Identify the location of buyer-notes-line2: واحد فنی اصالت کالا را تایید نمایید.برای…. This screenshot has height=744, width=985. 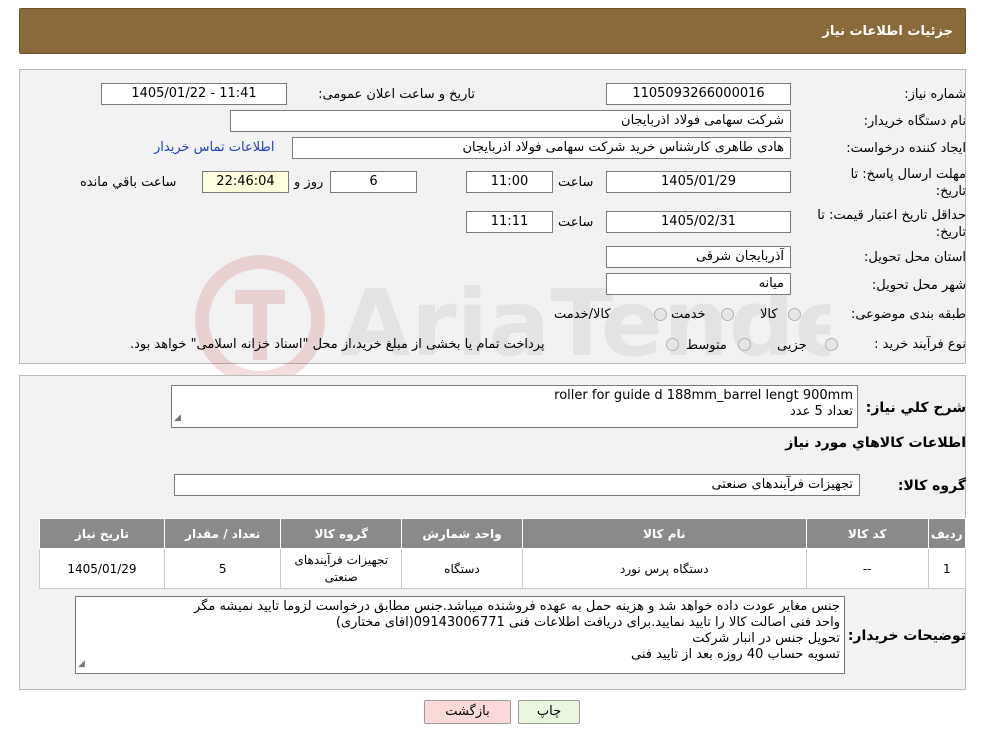
(587, 622).